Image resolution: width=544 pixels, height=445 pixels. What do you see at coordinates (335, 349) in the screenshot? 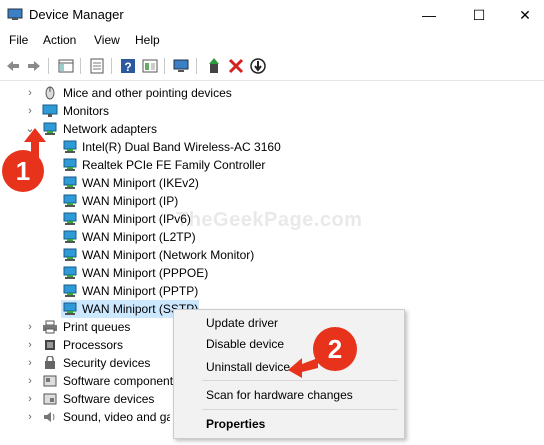
I see `annotation-badge-2: 2` at bounding box center [335, 349].